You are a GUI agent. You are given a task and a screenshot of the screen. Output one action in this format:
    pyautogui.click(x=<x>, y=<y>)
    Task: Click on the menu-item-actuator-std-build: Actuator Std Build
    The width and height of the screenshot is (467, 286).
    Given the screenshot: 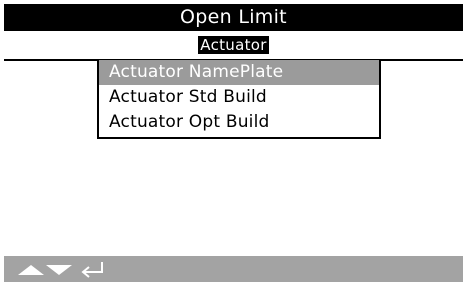 What is the action you would take?
    pyautogui.click(x=239, y=97)
    